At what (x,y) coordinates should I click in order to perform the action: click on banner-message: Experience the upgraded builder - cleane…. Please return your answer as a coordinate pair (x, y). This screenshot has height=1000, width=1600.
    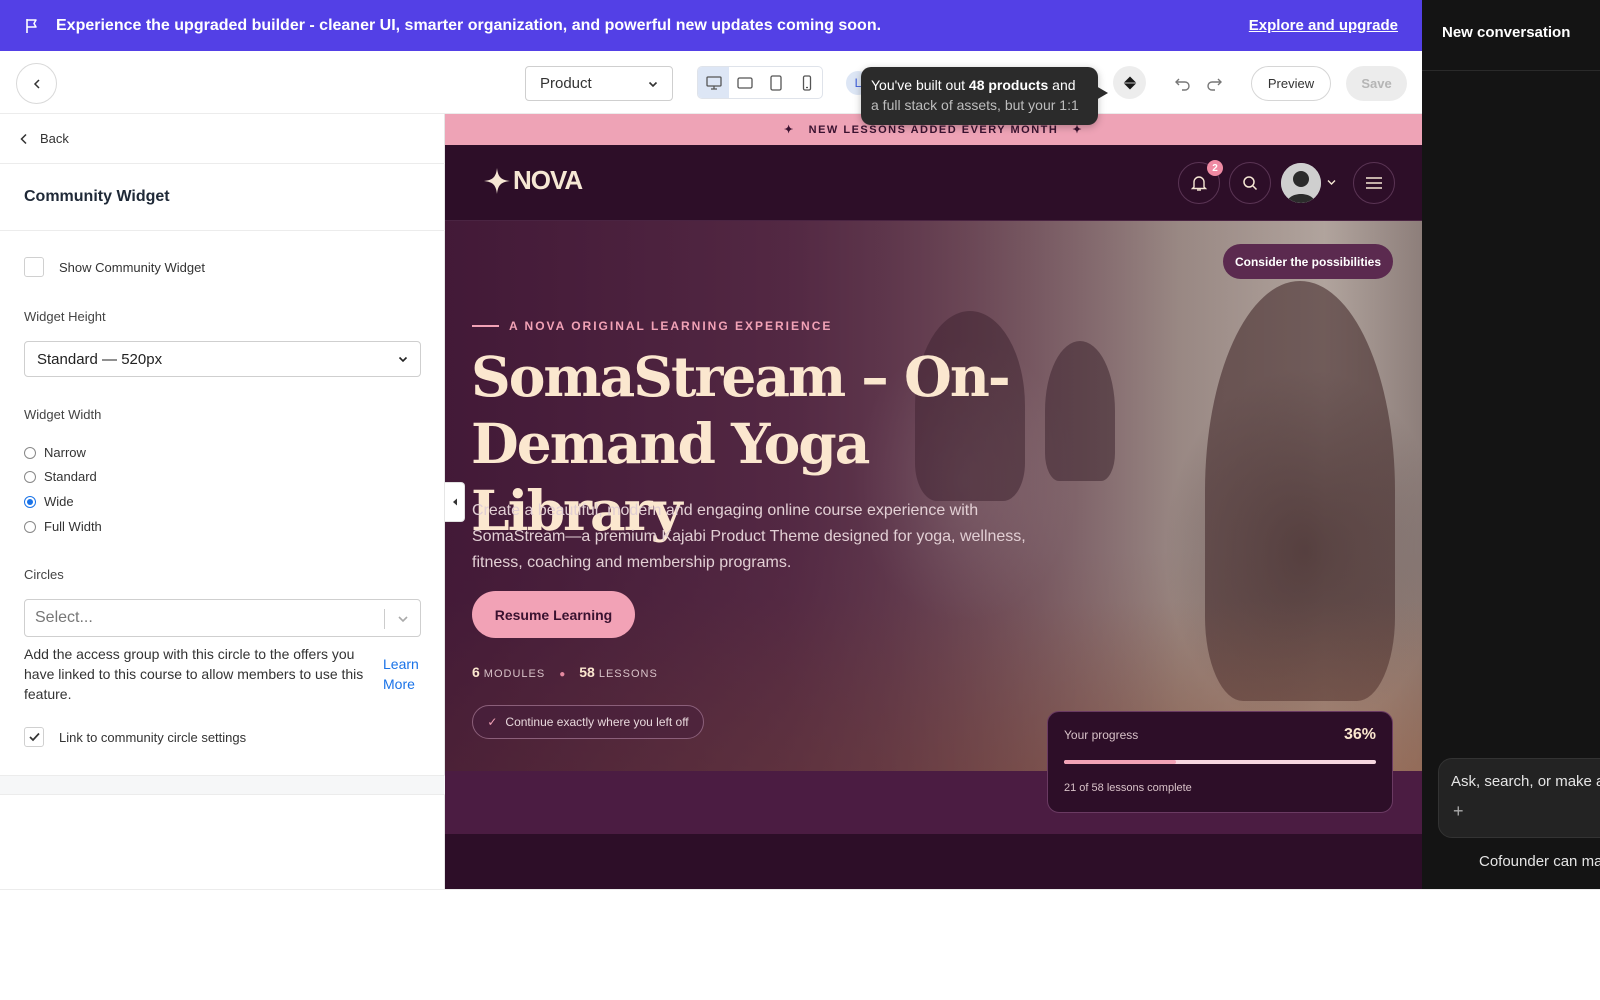
    Looking at the image, I should click on (469, 25).